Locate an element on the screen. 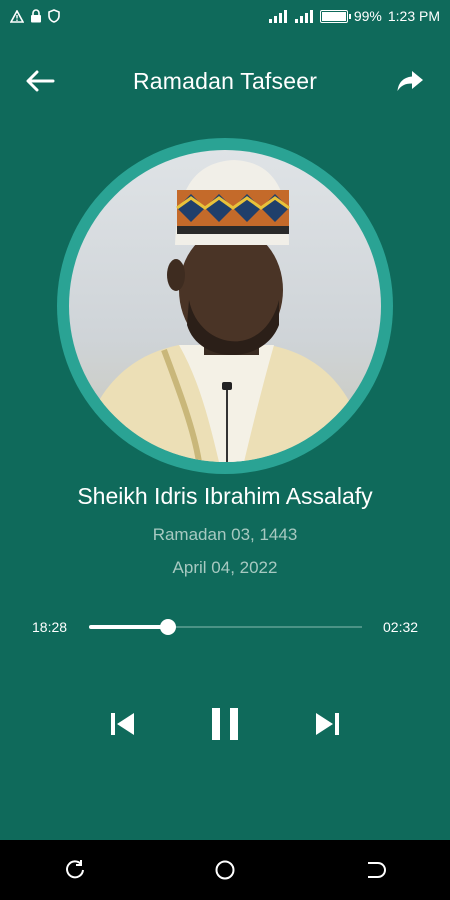 The height and width of the screenshot is (900, 450). system-nav-bar is located at coordinates (225, 870).